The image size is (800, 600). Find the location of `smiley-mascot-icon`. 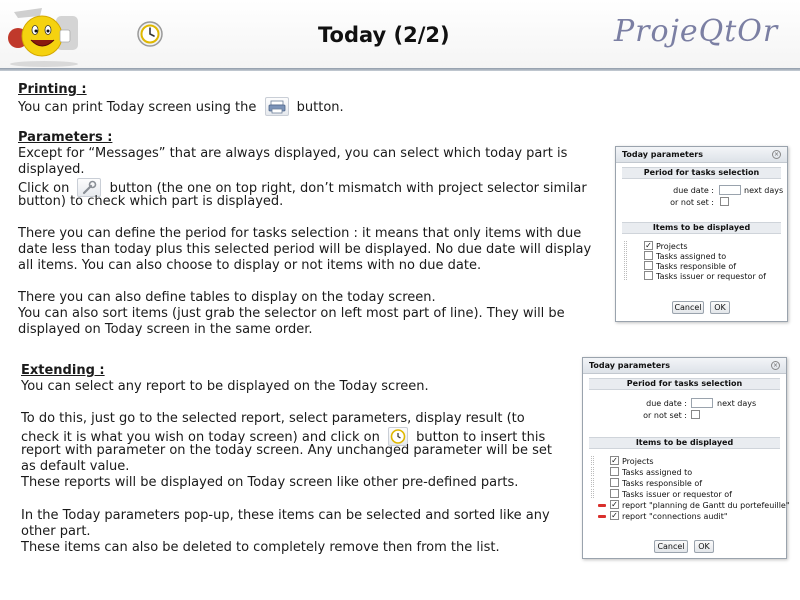

smiley-mascot-icon is located at coordinates (43, 37).